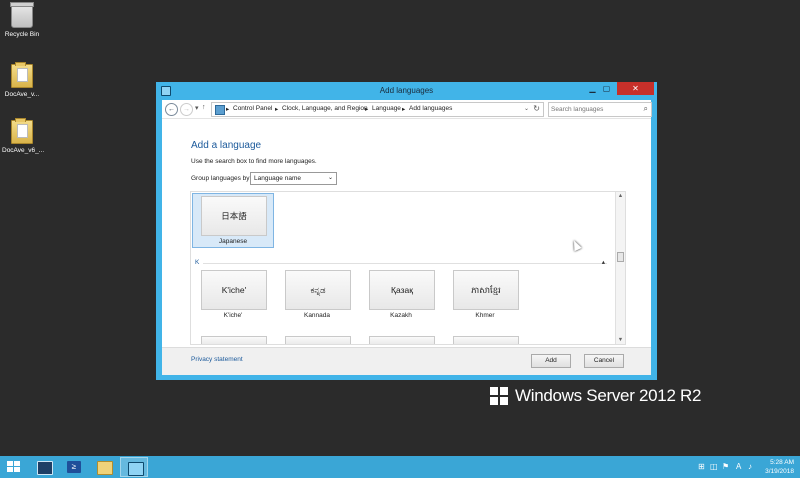  I want to click on language-name: K'iche', so click(233, 315).